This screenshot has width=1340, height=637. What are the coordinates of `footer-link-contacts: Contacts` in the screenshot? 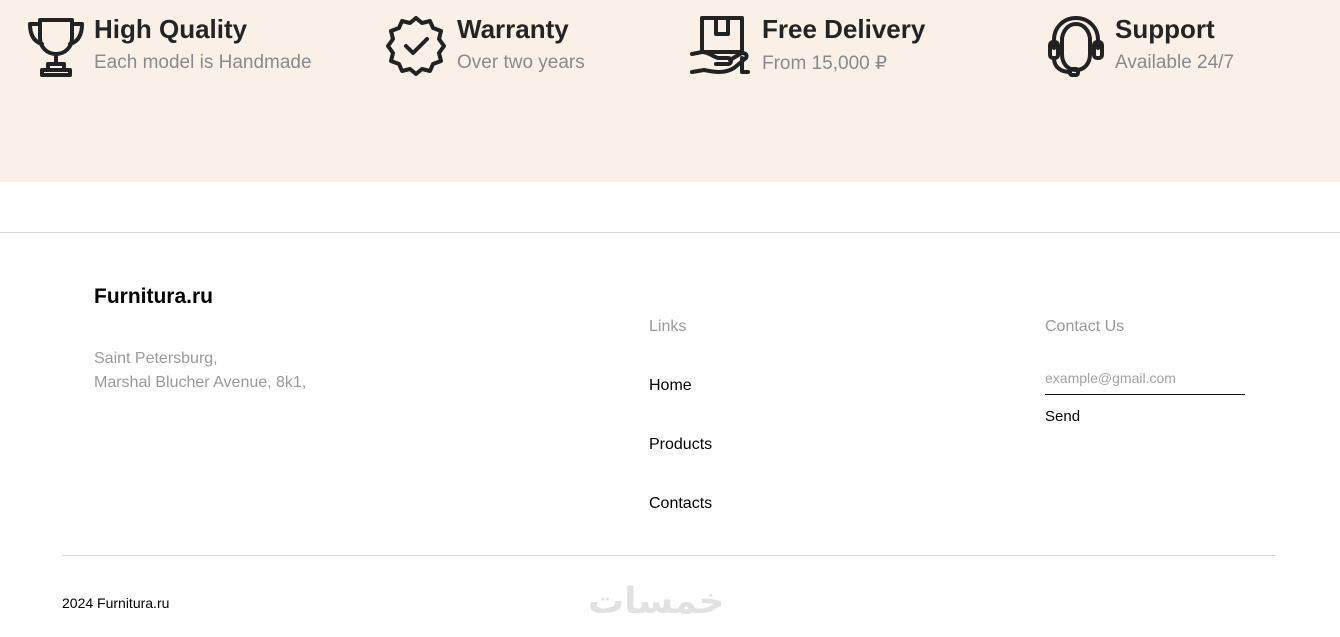 It's located at (680, 504).